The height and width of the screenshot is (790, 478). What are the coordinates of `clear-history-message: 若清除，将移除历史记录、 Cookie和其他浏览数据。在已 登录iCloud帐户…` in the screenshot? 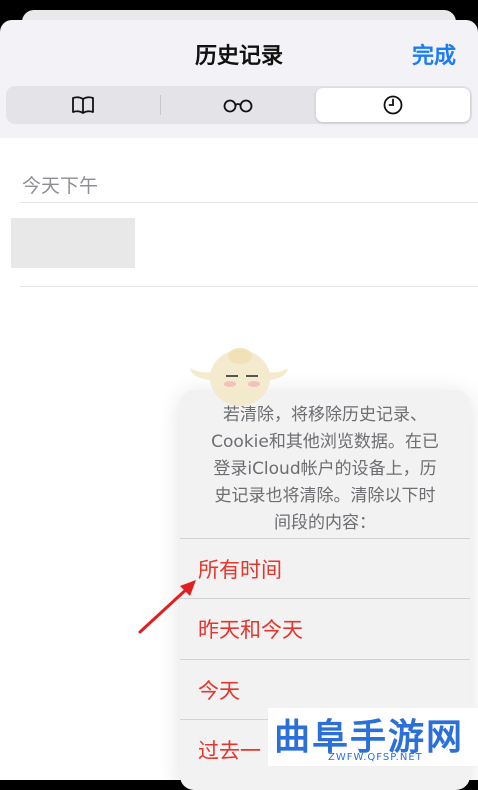 It's located at (325, 469).